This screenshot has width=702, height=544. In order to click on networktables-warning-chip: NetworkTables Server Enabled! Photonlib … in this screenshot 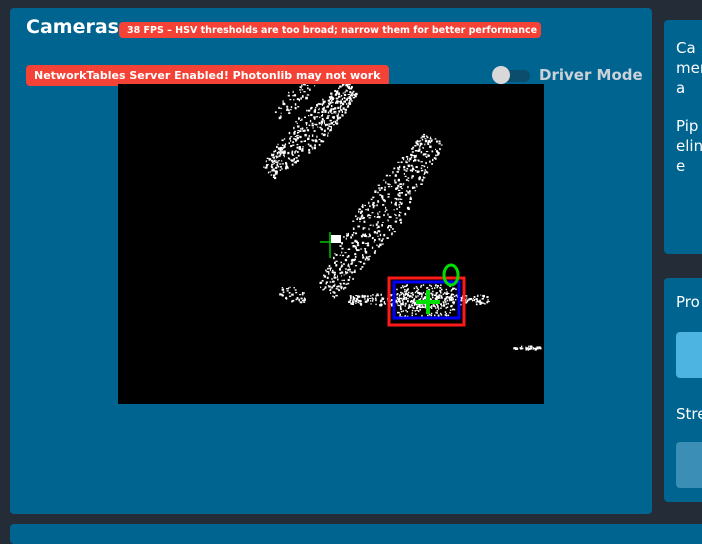, I will do `click(207, 75)`.